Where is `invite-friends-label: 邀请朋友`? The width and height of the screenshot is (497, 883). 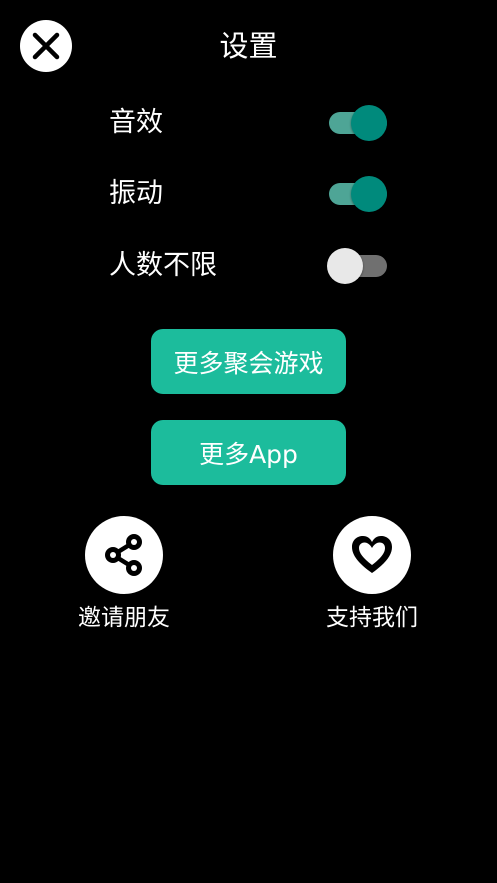
invite-friends-label: 邀请朋友 is located at coordinates (124, 618).